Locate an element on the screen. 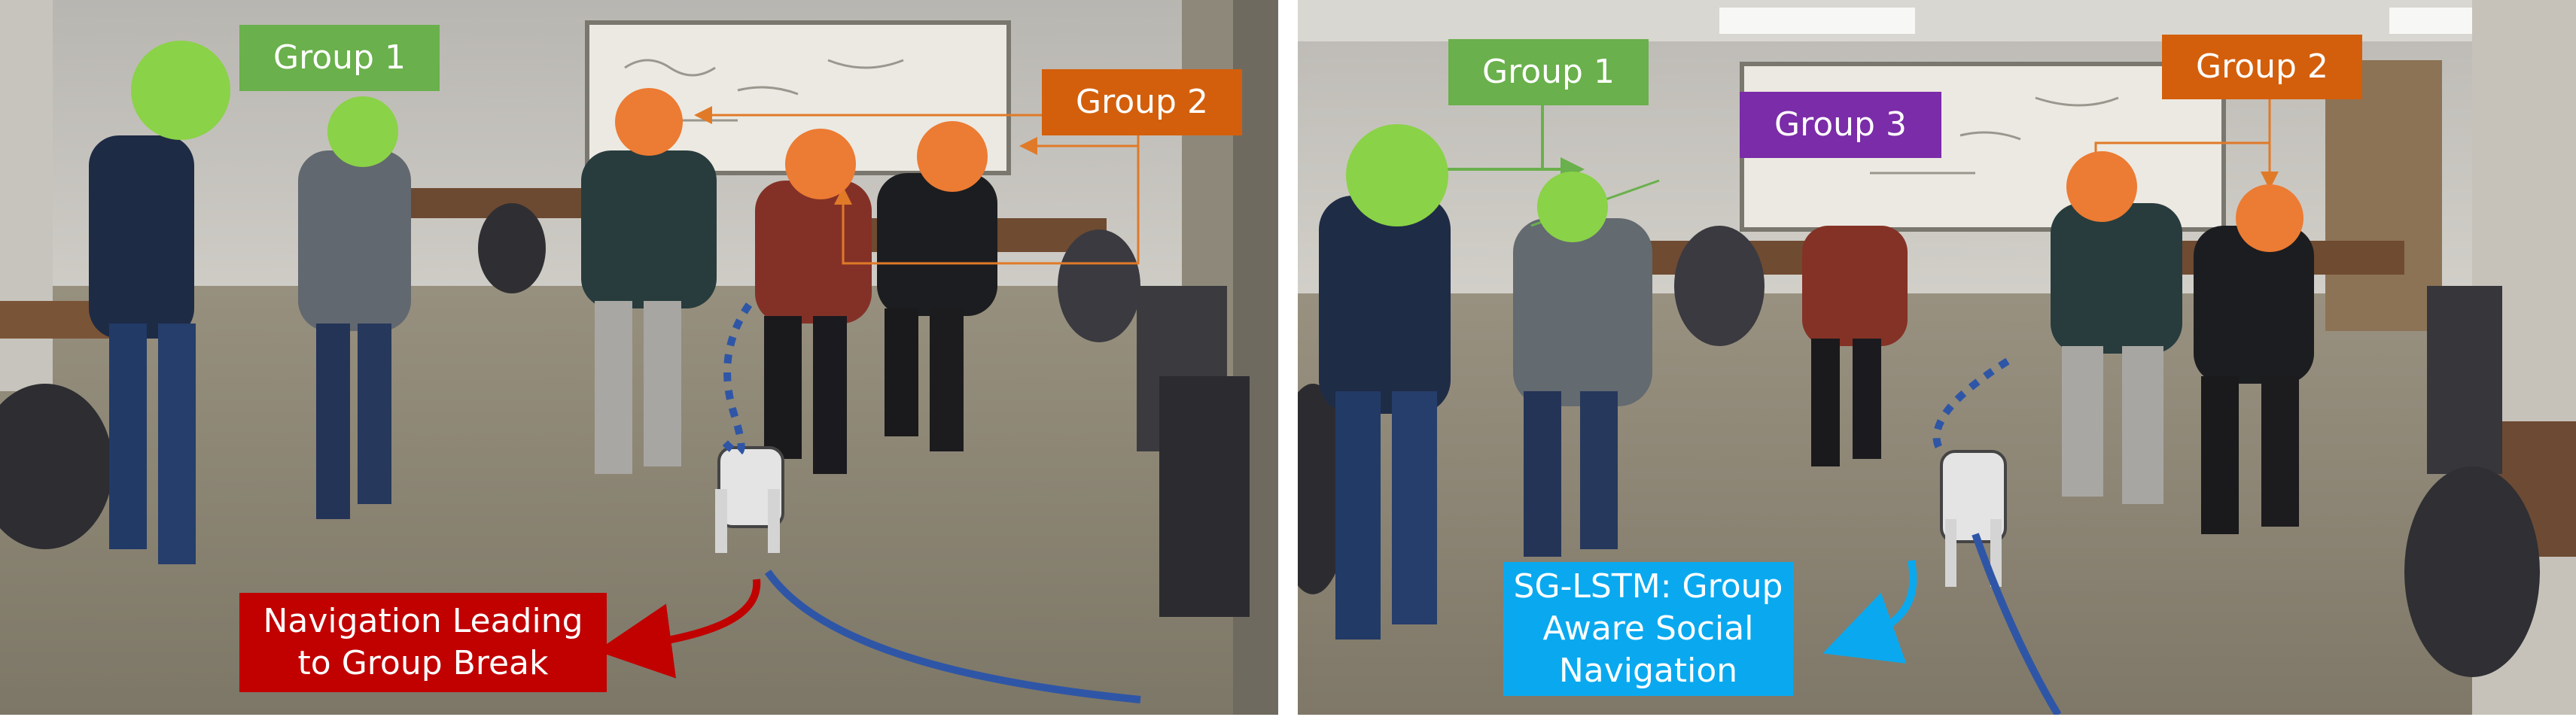 The width and height of the screenshot is (2576, 720). face-group2-c is located at coordinates (952, 156).